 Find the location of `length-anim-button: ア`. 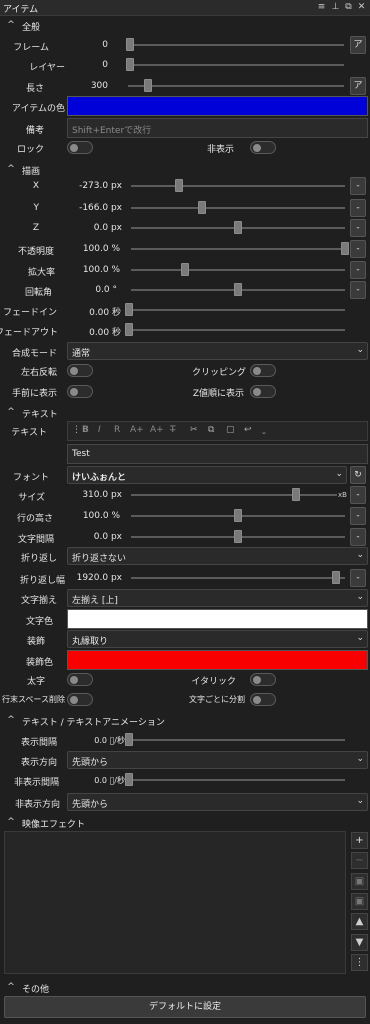

length-anim-button: ア is located at coordinates (358, 86).